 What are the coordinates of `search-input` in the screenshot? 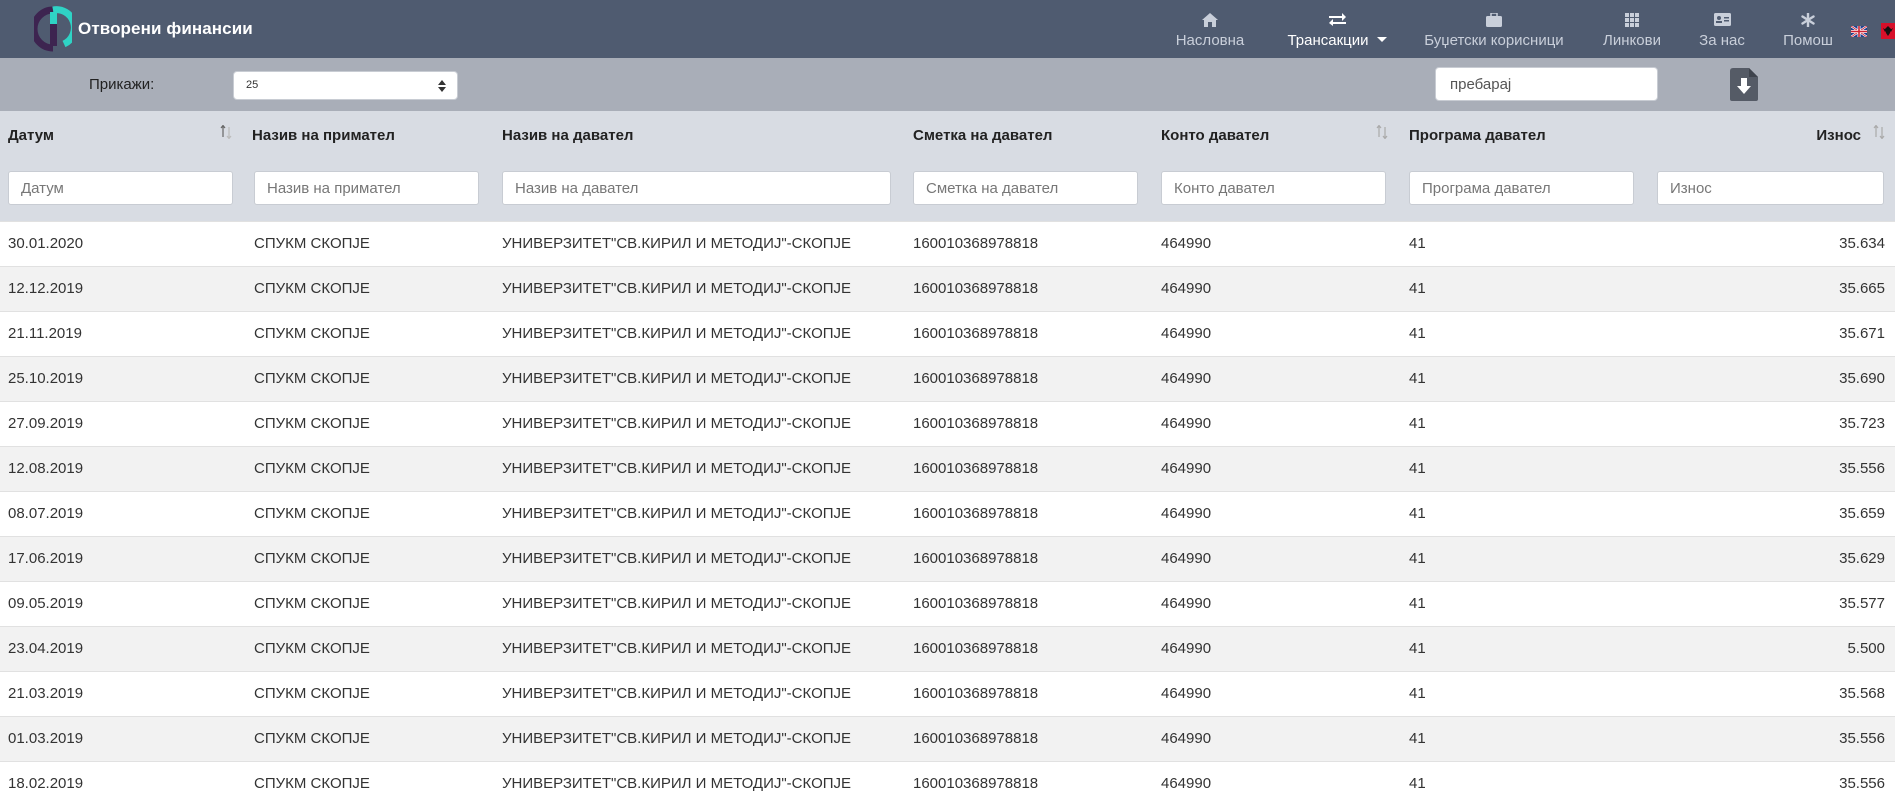 It's located at (1546, 84).